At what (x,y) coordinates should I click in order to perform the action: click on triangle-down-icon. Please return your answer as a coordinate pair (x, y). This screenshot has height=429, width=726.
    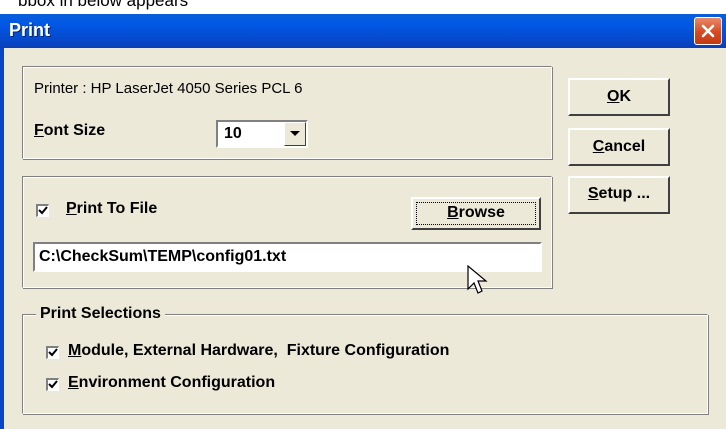
    Looking at the image, I should click on (295, 133).